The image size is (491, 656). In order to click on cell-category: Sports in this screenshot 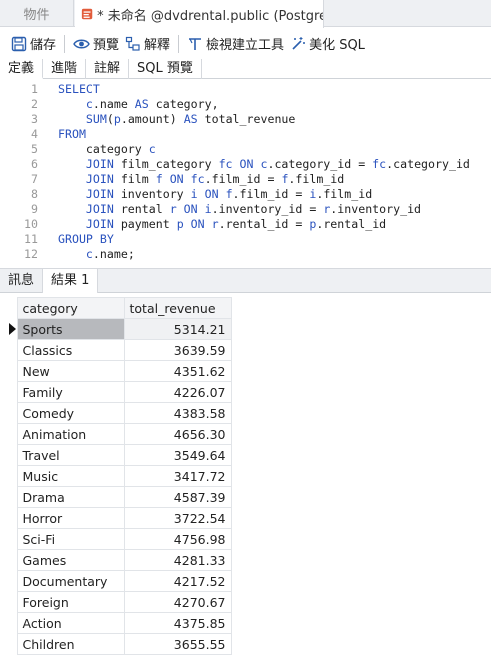, I will do `click(70, 329)`.